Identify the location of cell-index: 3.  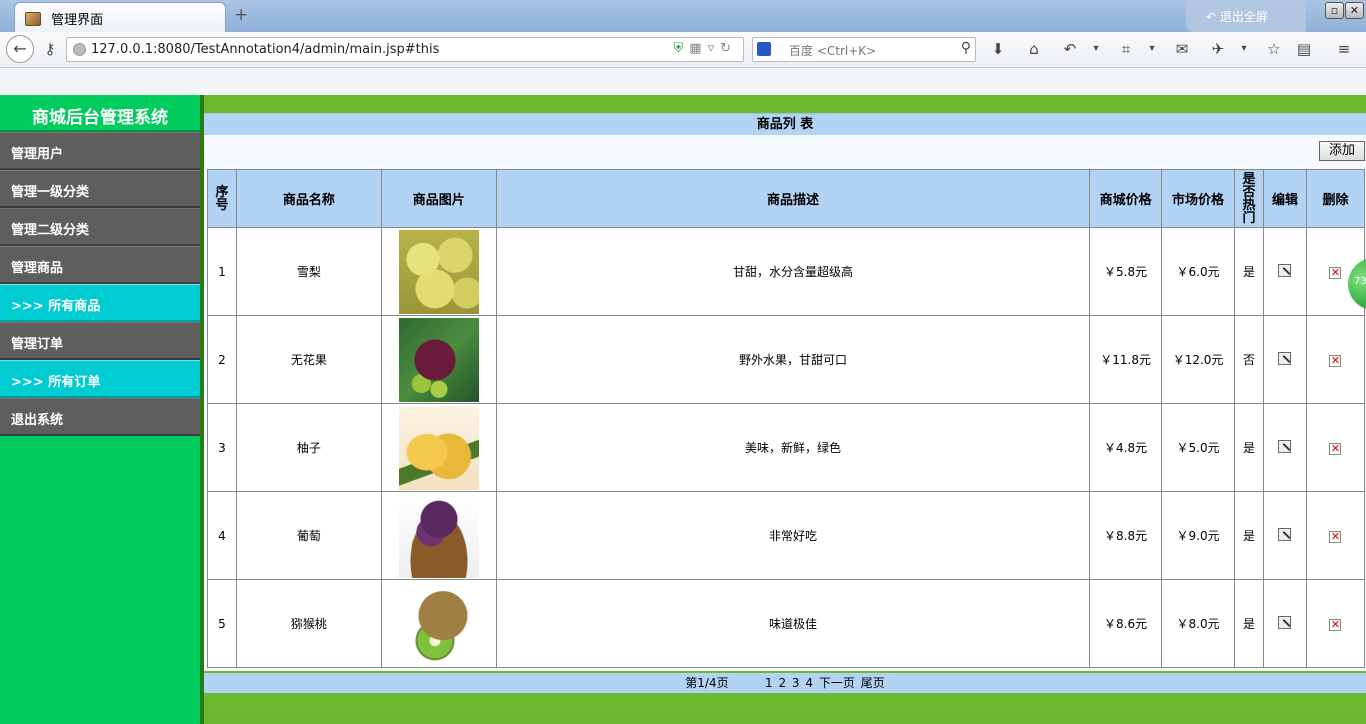
(222, 447).